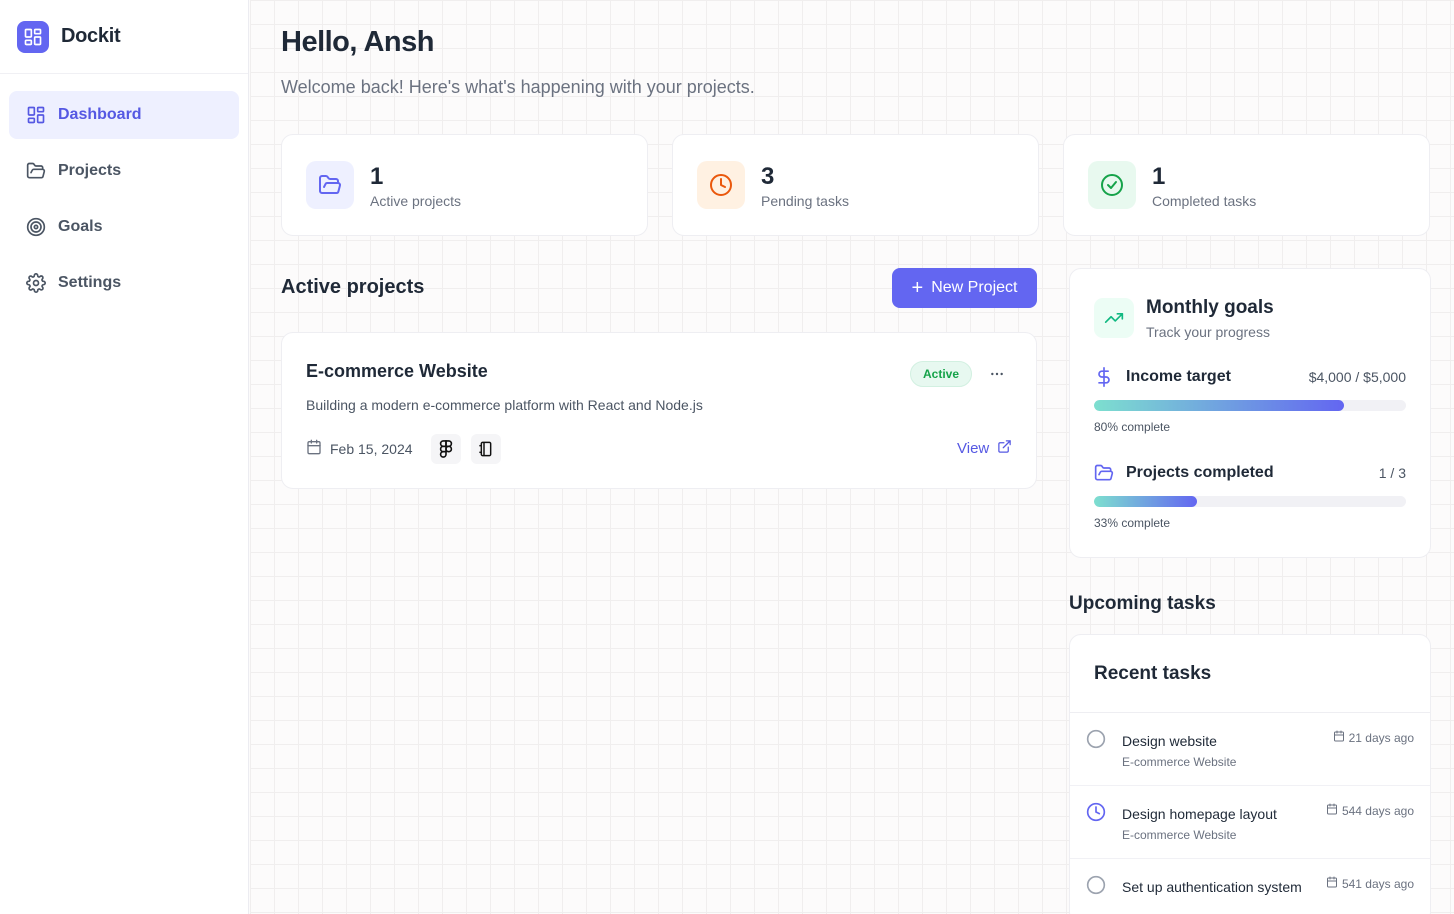  I want to click on stat-label: Active projects, so click(416, 201).